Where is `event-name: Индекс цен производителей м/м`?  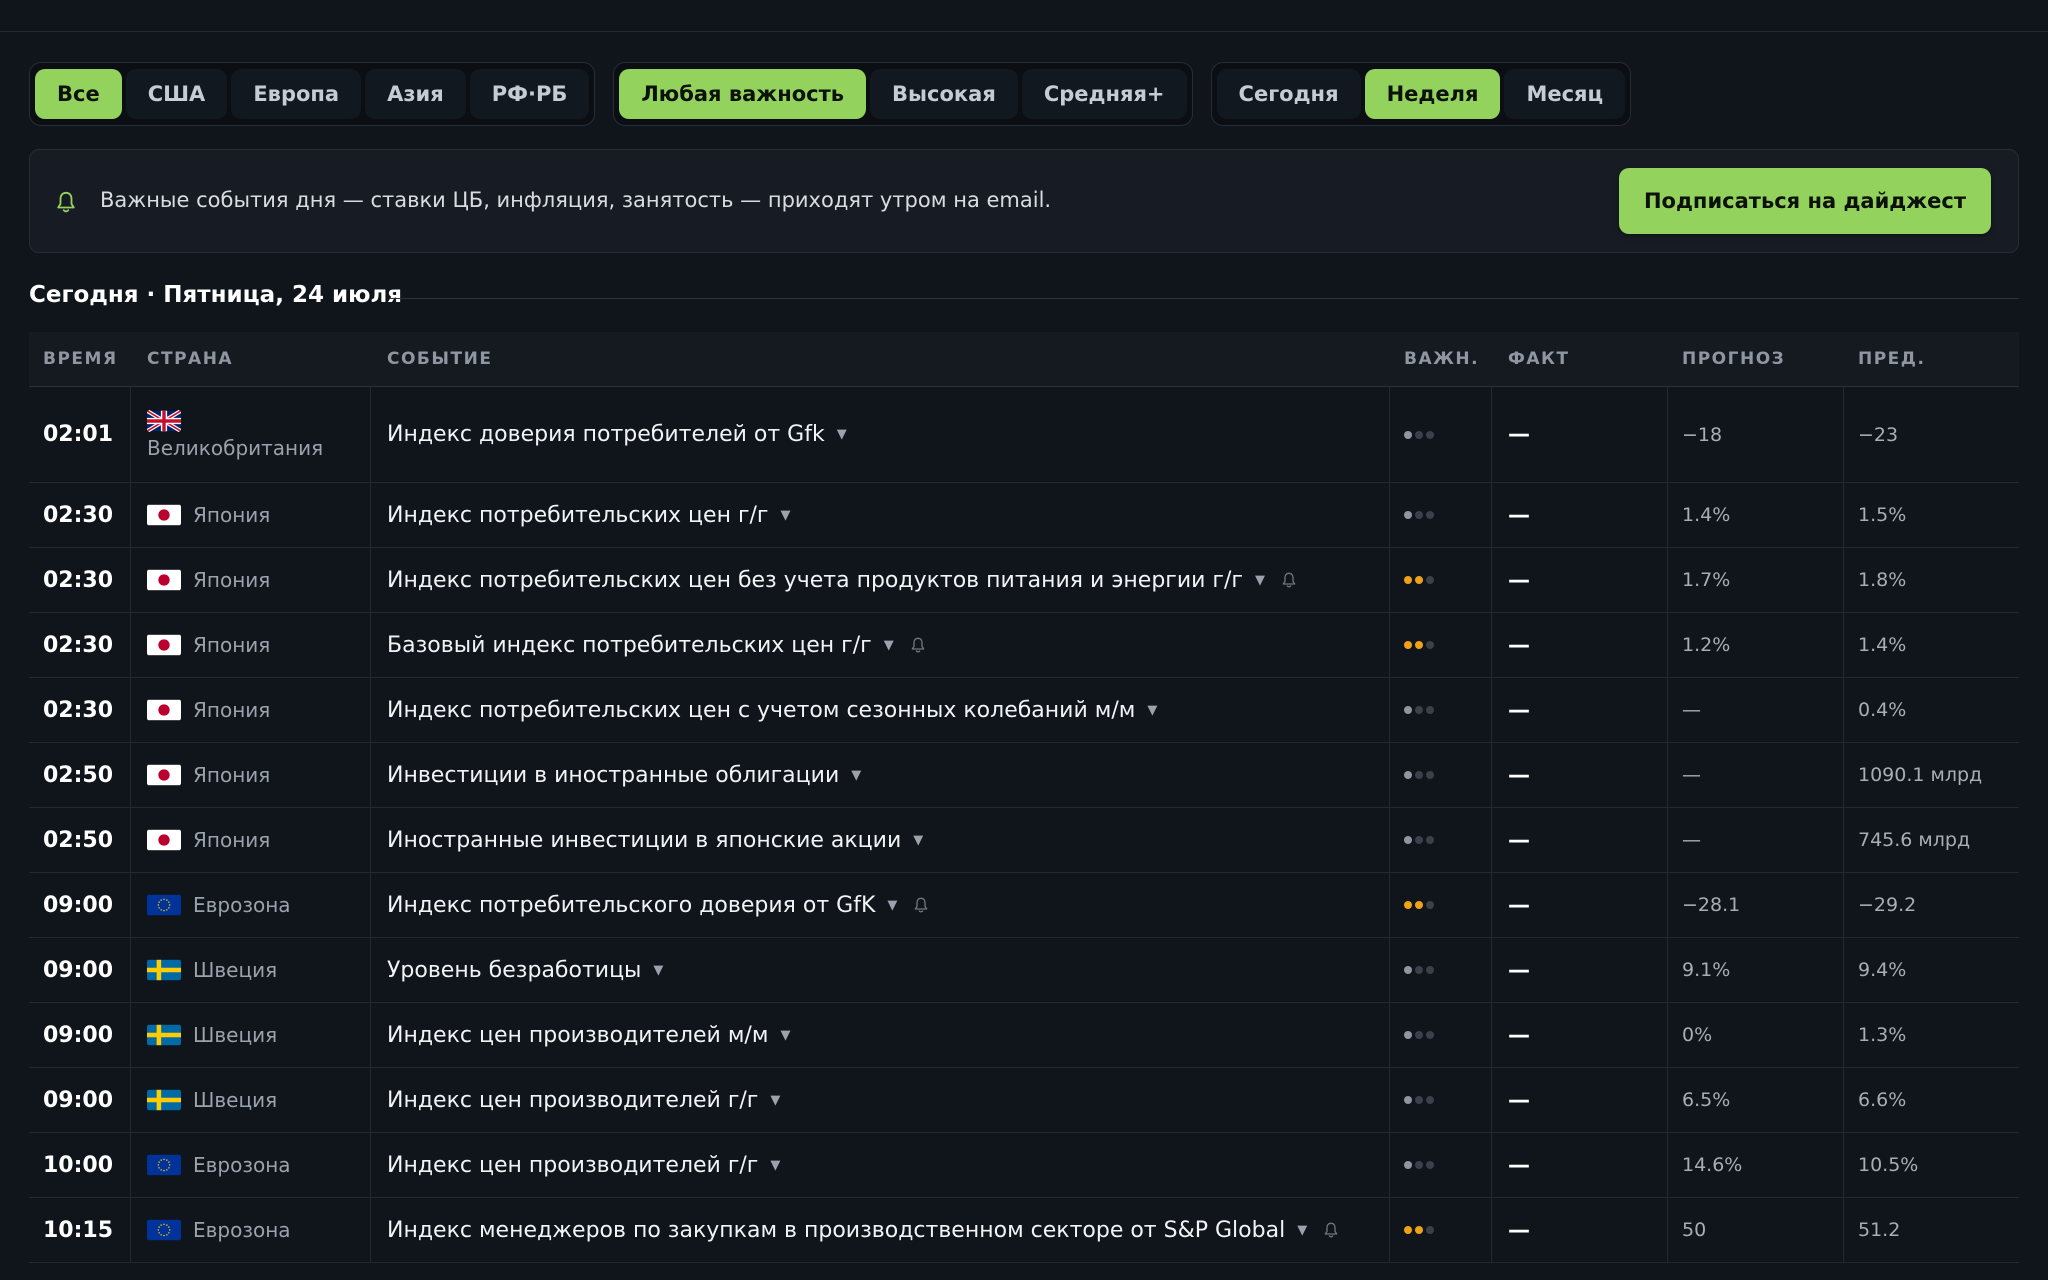 event-name: Индекс цен производителей м/м is located at coordinates (577, 1035).